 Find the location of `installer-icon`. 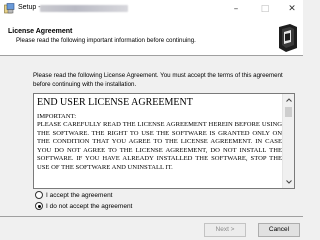

installer-icon is located at coordinates (9, 8).